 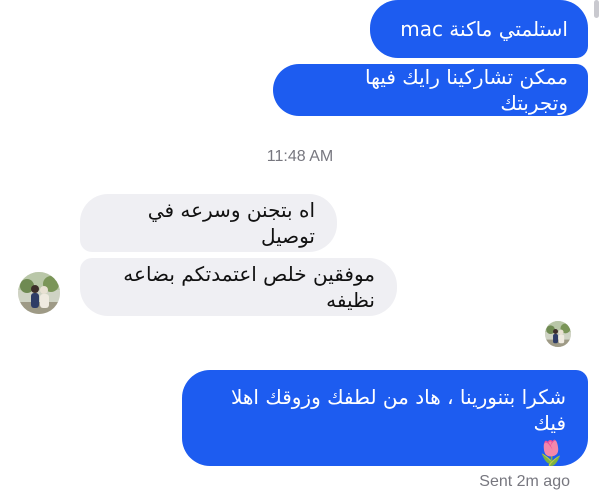 I want to click on message-text: ممكن تشاركينا رايك فيها وتجربتك, so click(x=466, y=90).